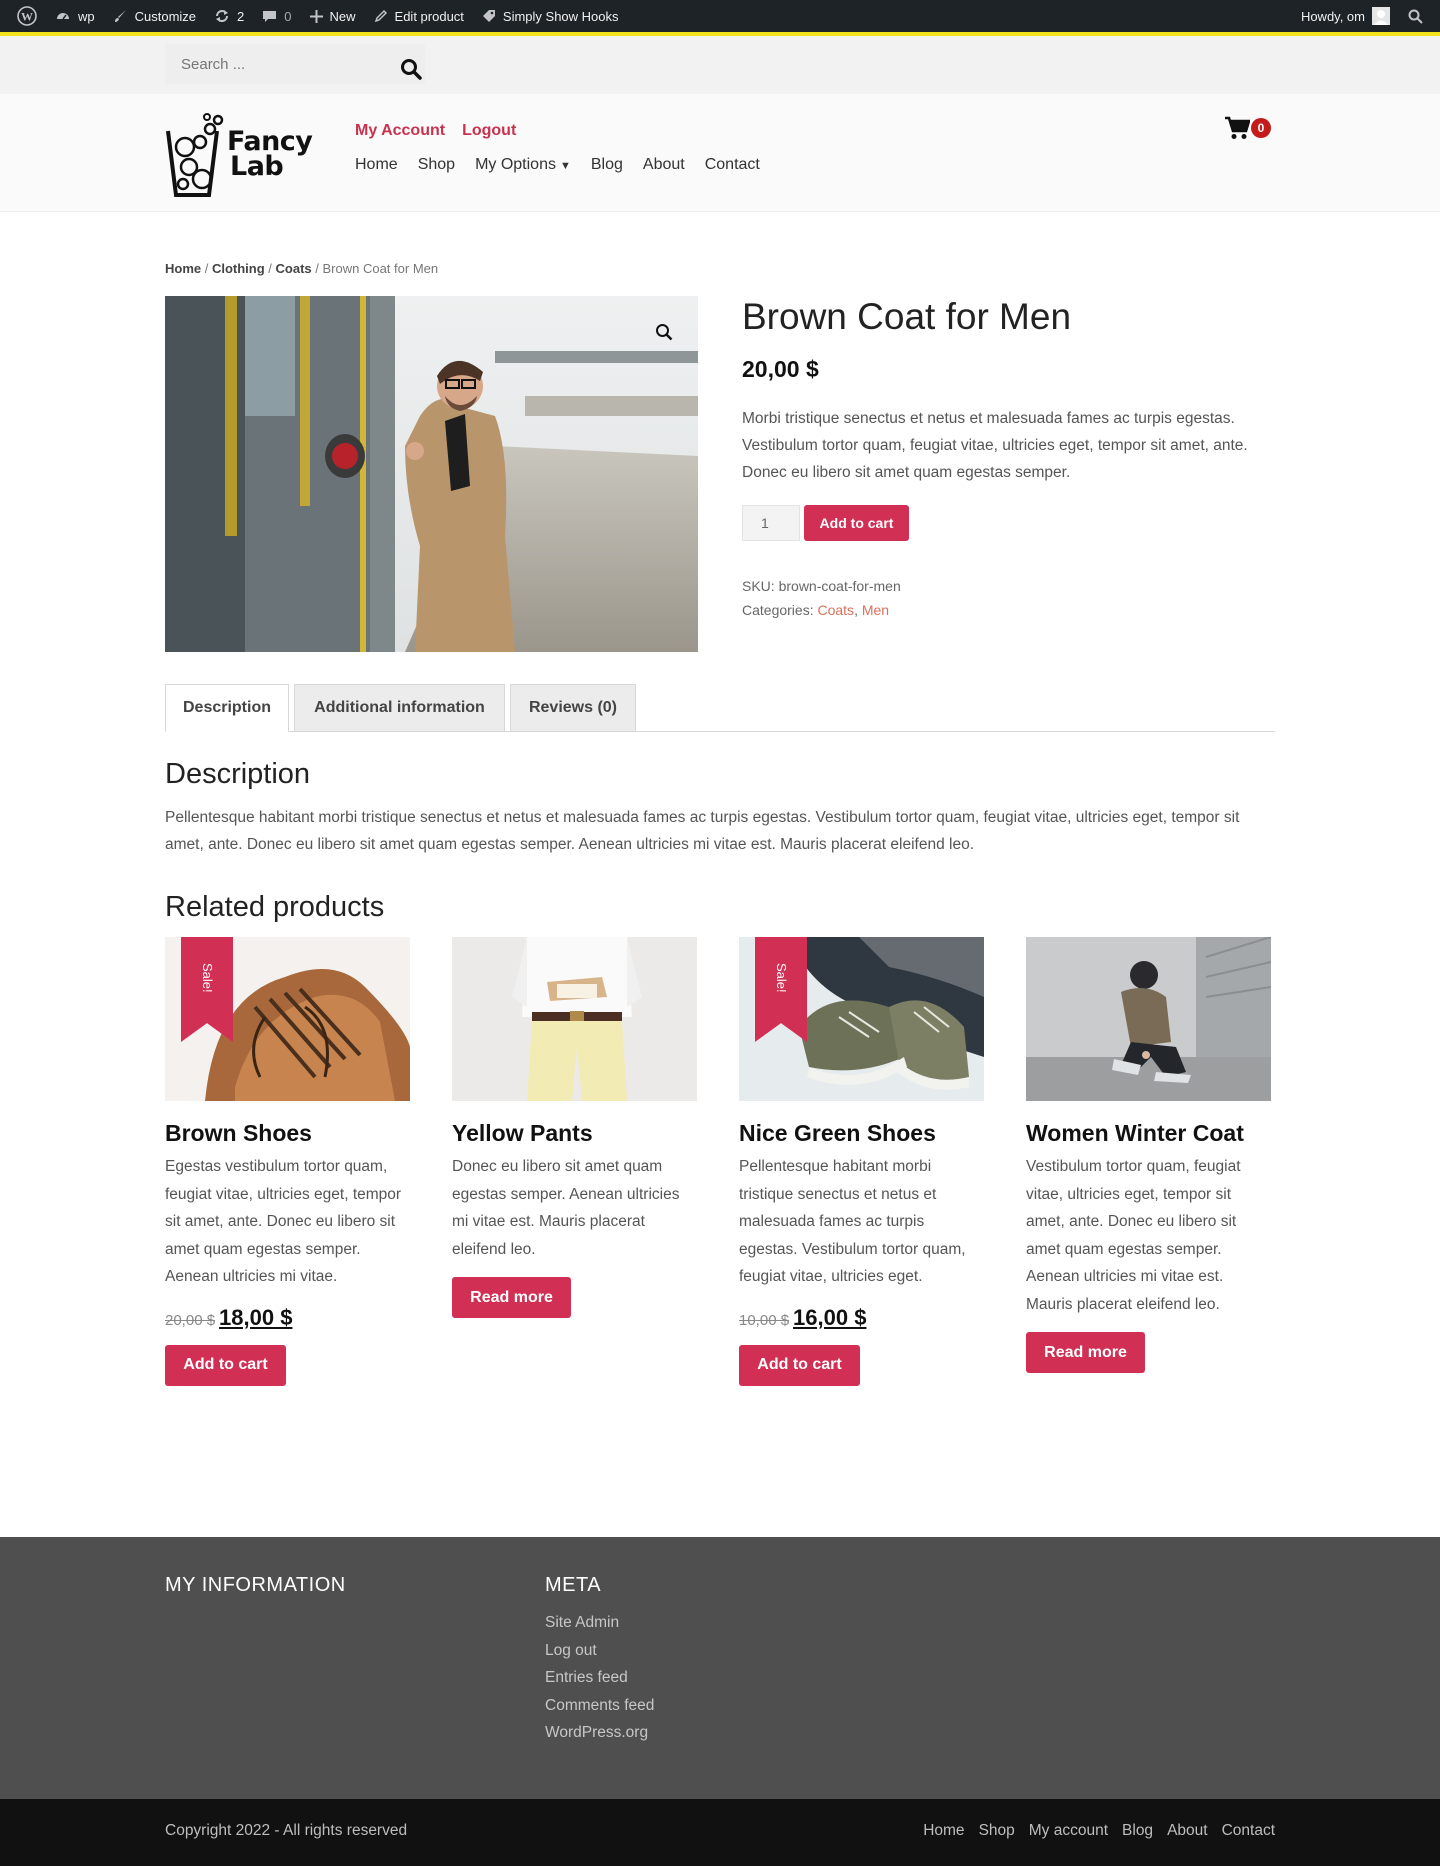  Describe the element at coordinates (771, 523) in the screenshot. I see `quantity-input: 1` at that location.